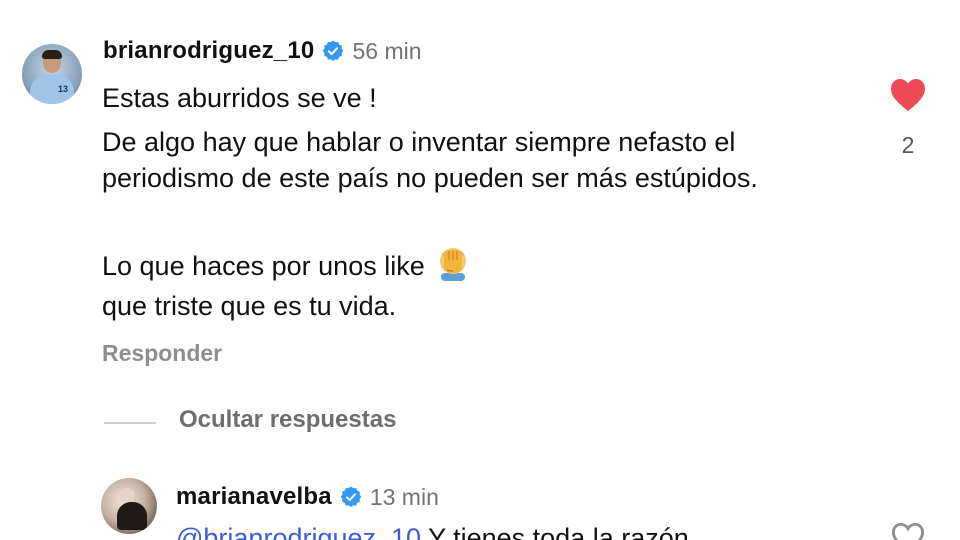  What do you see at coordinates (263, 266) in the screenshot?
I see `comment-line-3-text: Lo que haces por unos like` at bounding box center [263, 266].